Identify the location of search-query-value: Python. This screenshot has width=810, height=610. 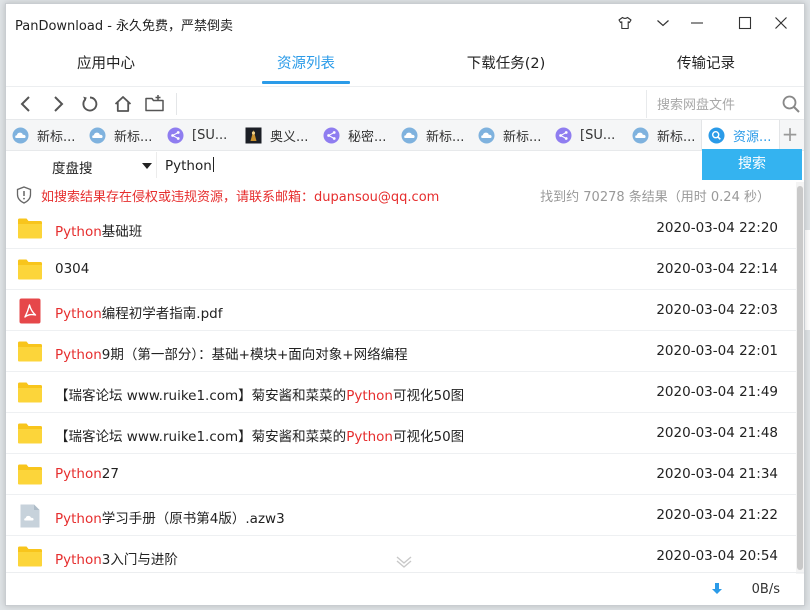
(188, 166).